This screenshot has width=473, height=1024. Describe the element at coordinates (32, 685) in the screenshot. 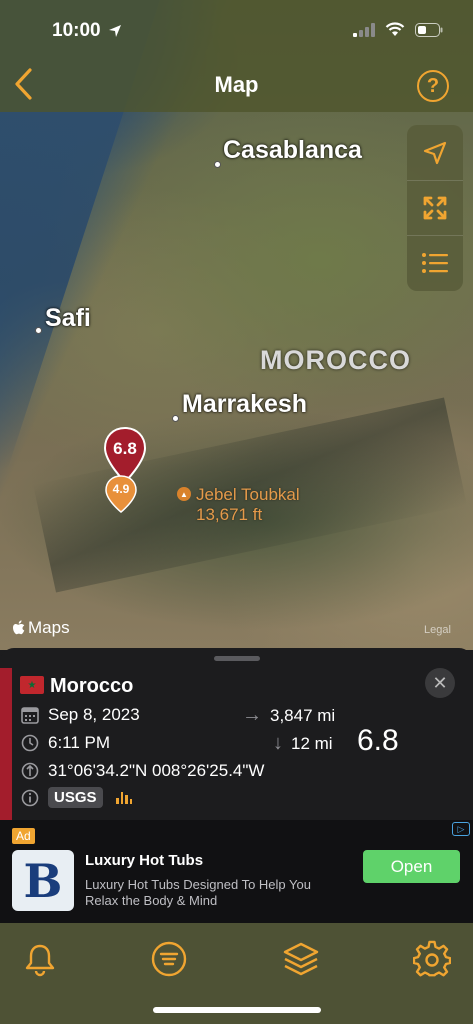

I see `morocco-flag-icon: ★` at that location.